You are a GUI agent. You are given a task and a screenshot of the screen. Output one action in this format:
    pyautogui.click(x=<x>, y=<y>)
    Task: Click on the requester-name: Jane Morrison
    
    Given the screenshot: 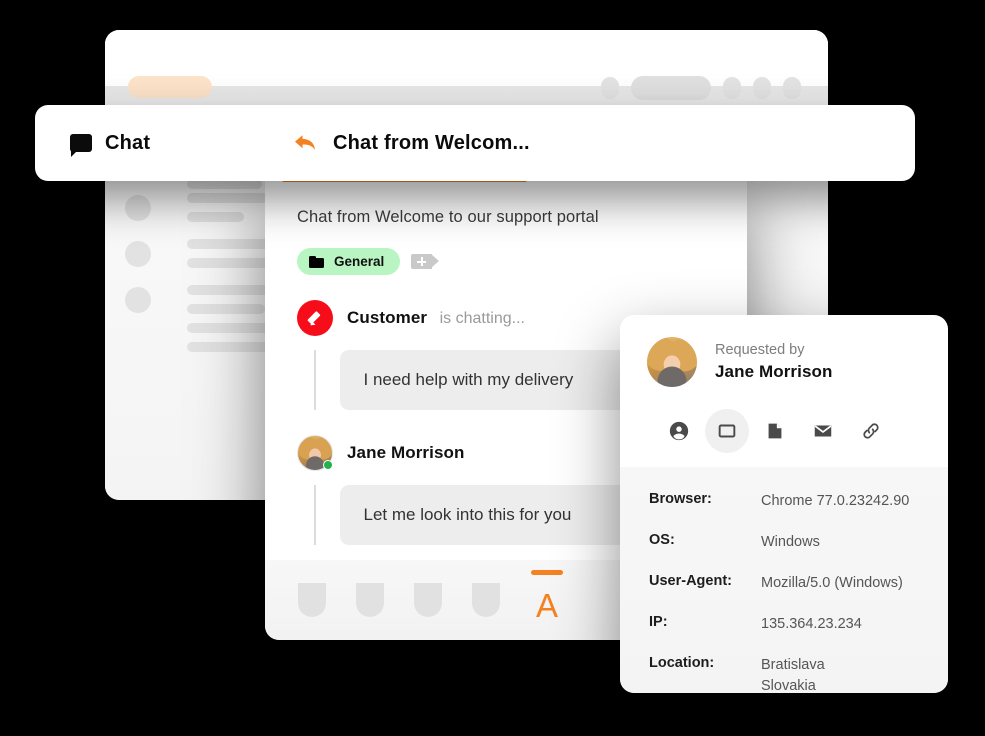 What is the action you would take?
    pyautogui.click(x=774, y=371)
    